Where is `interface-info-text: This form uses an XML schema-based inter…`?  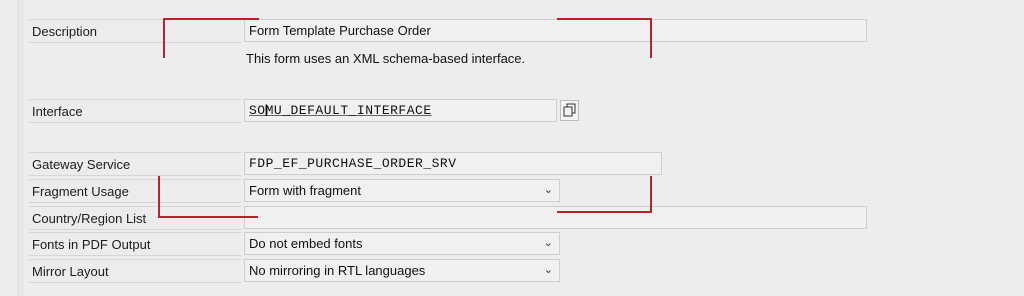 interface-info-text: This form uses an XML schema-based inter… is located at coordinates (386, 58).